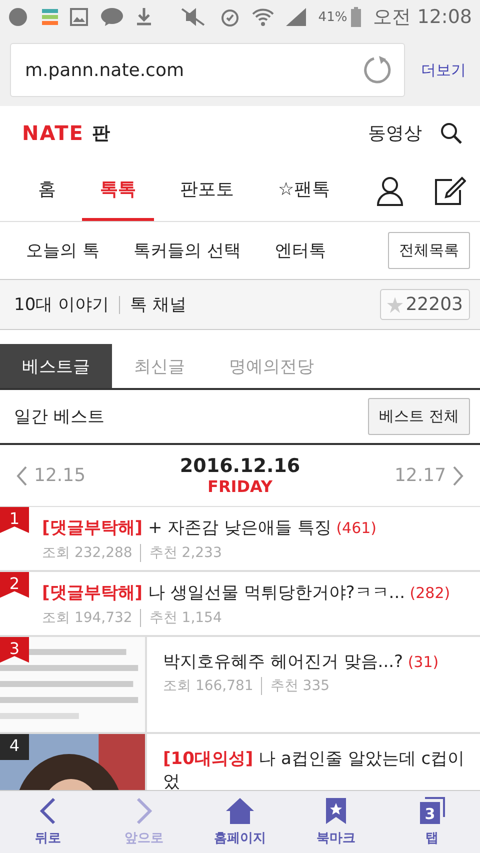 The height and width of the screenshot is (853, 480). What do you see at coordinates (422, 17) in the screenshot?
I see `clock: 오전 12:08` at bounding box center [422, 17].